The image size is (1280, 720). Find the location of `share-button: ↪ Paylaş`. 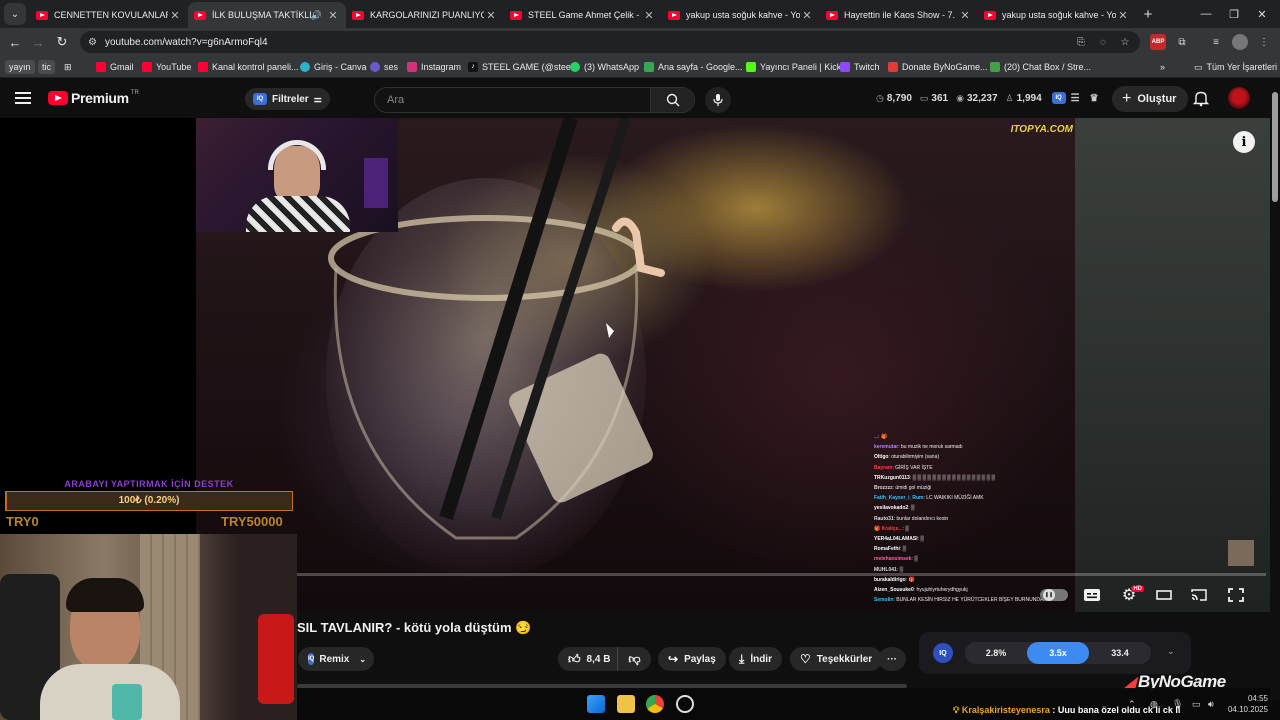

share-button: ↪ Paylaş is located at coordinates (692, 659).